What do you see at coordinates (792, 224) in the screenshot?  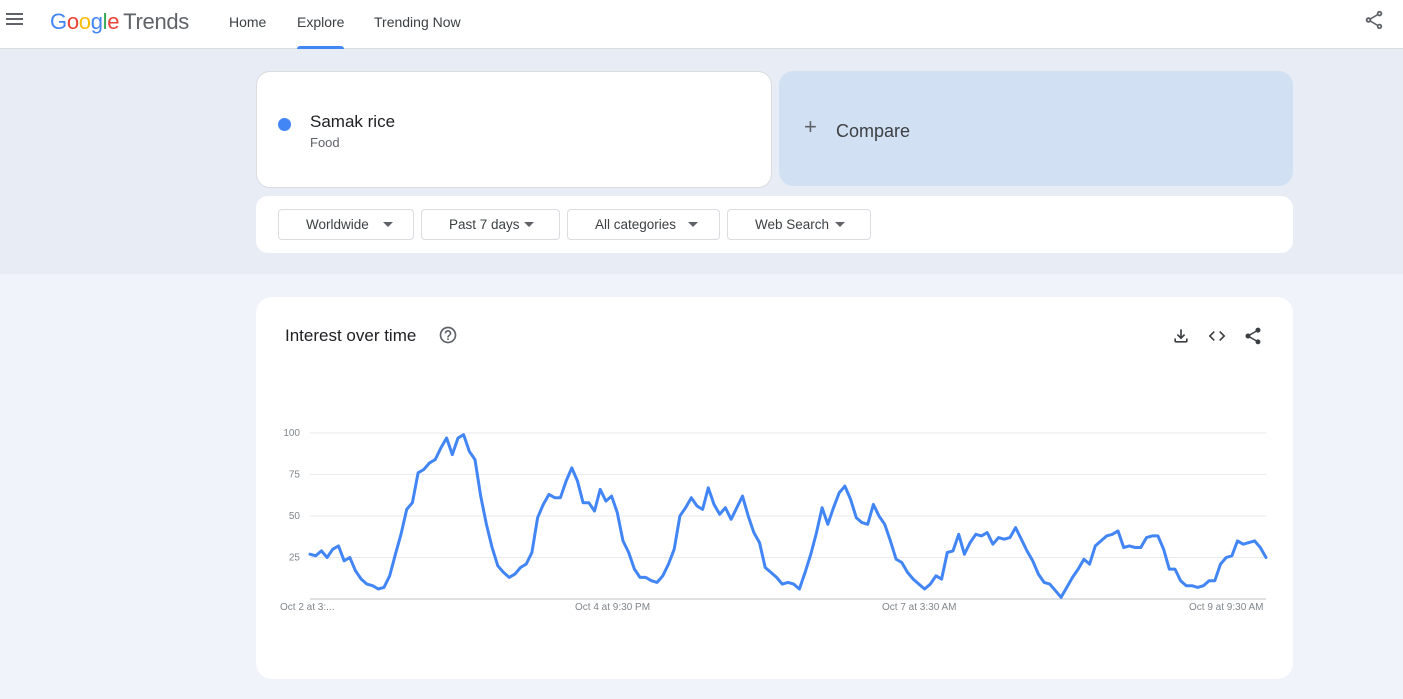 I see `search-type-filter-label: Web Search` at bounding box center [792, 224].